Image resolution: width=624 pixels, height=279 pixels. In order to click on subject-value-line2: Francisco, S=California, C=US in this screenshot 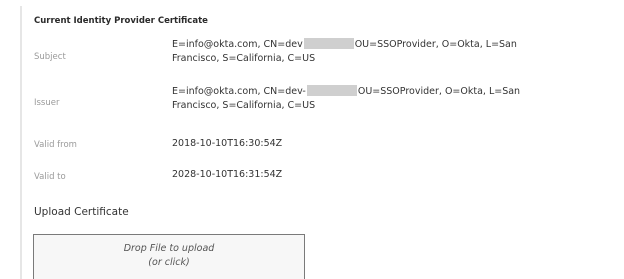, I will do `click(244, 58)`.